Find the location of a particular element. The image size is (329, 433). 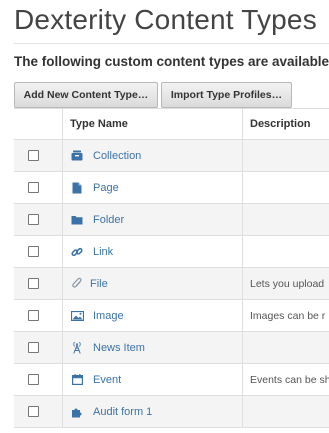

description-text: Lets you upload is located at coordinates (287, 283).